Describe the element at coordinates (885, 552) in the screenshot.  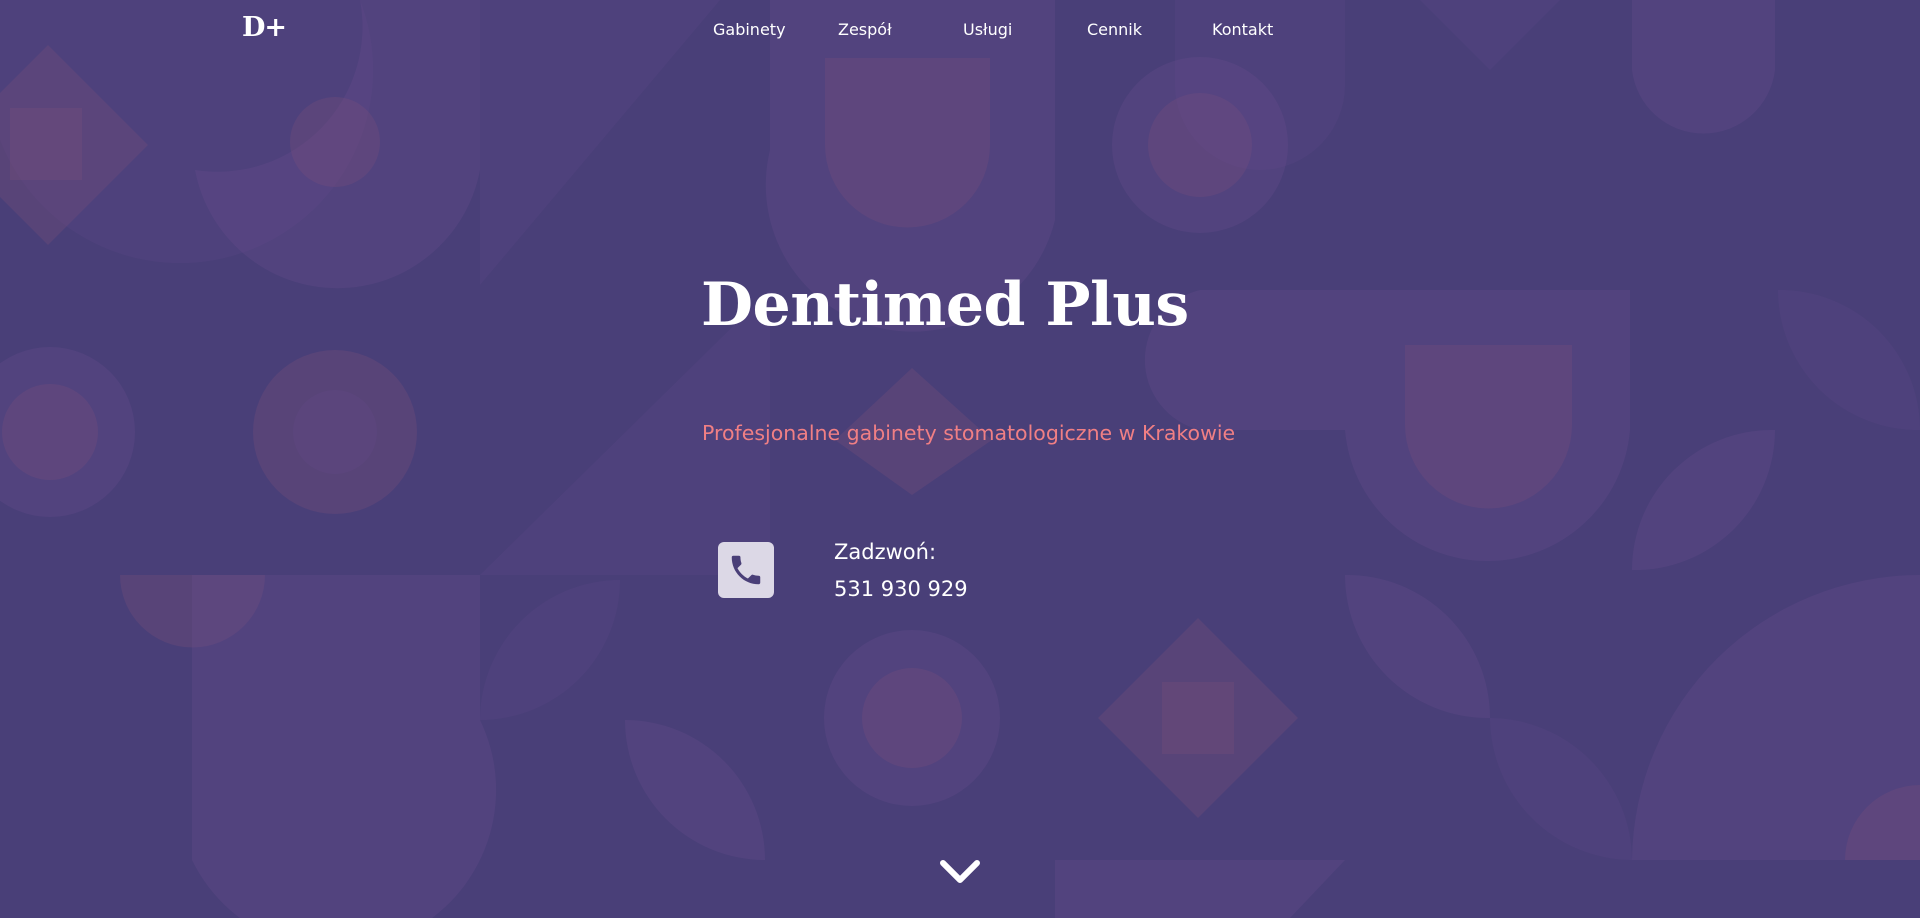
I see `call-label: Zadzwoń:` at that location.